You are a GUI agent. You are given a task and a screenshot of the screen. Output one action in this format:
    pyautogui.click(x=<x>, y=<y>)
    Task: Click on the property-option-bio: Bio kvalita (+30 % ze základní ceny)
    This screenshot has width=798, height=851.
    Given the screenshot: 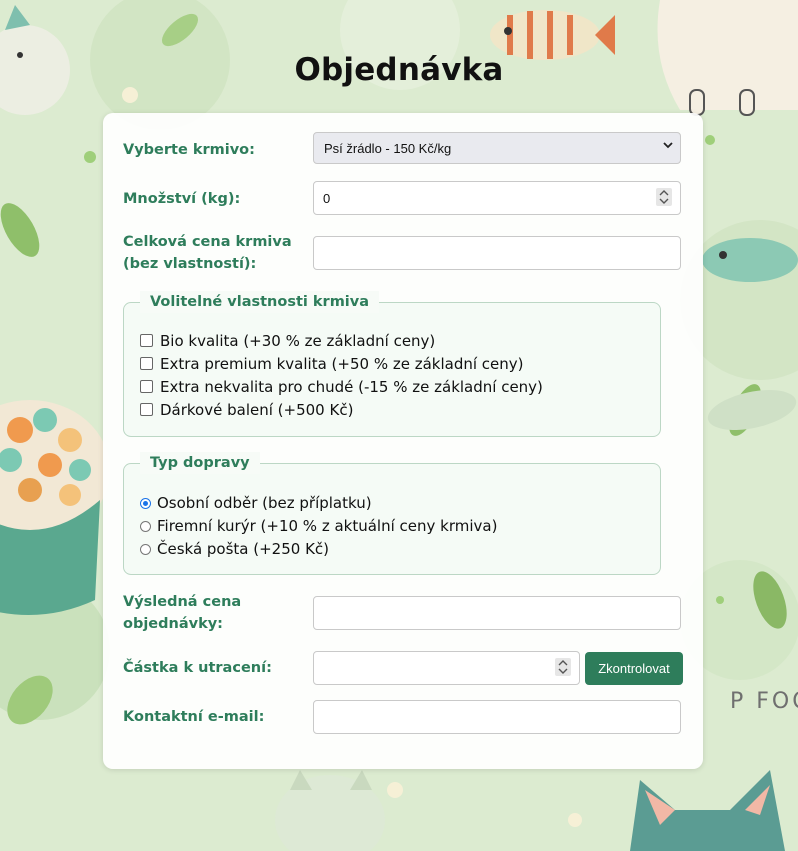 What is the action you would take?
    pyautogui.click(x=287, y=341)
    